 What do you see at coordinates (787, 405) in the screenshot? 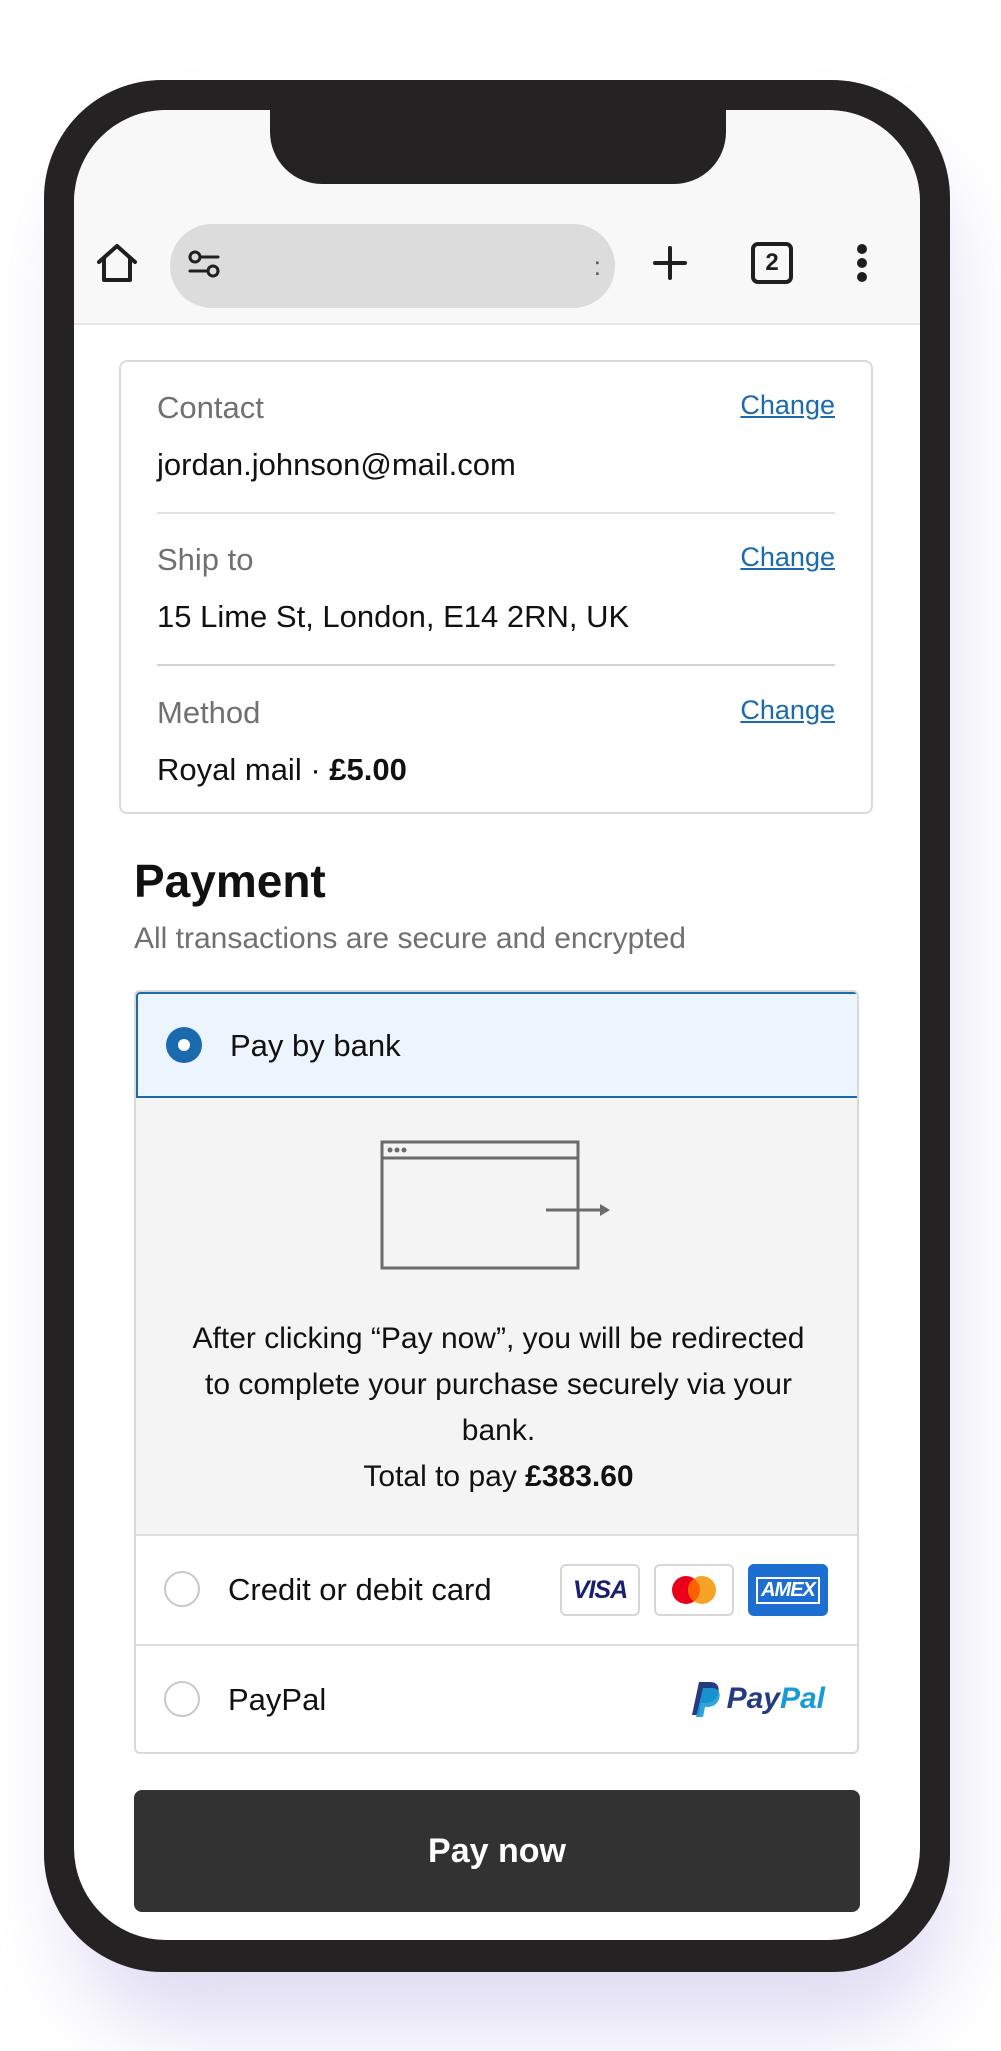
I see `contact-change-link: Change` at bounding box center [787, 405].